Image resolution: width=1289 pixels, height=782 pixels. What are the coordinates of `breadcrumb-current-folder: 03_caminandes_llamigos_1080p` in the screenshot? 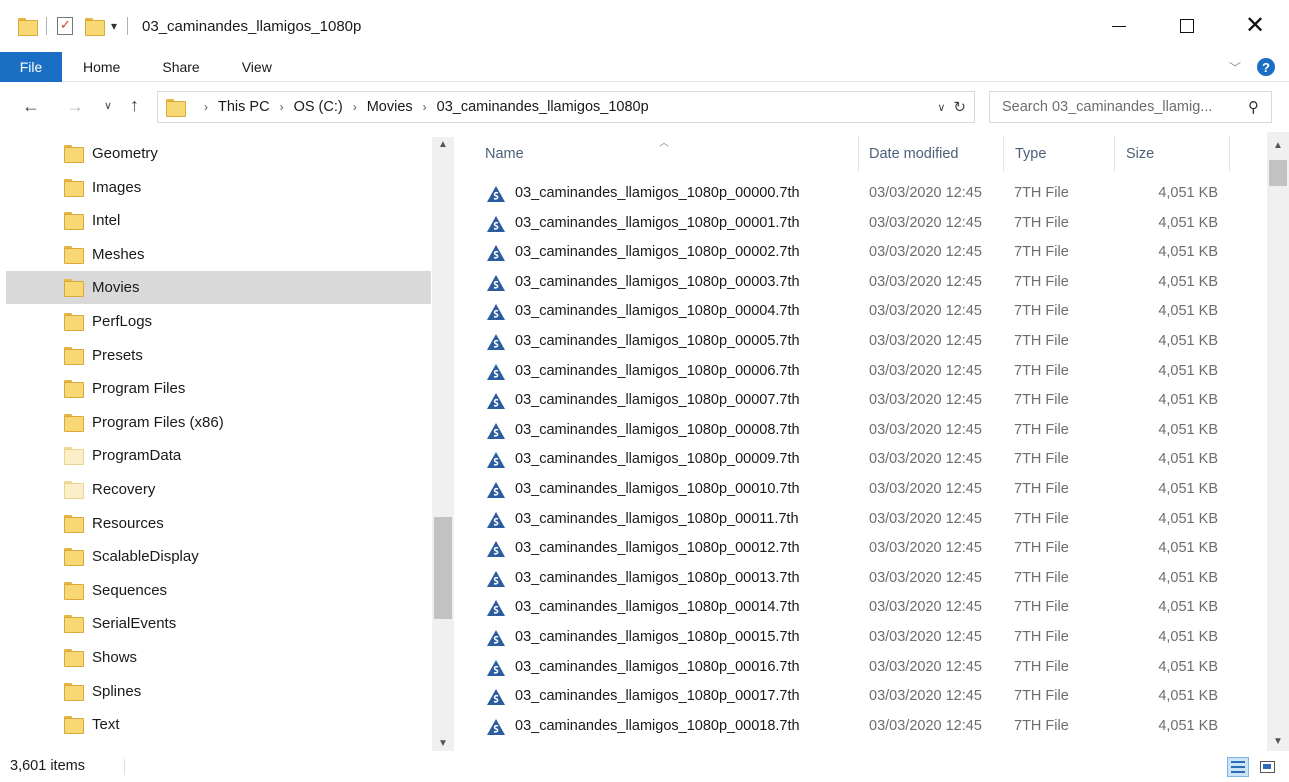 It's located at (543, 107).